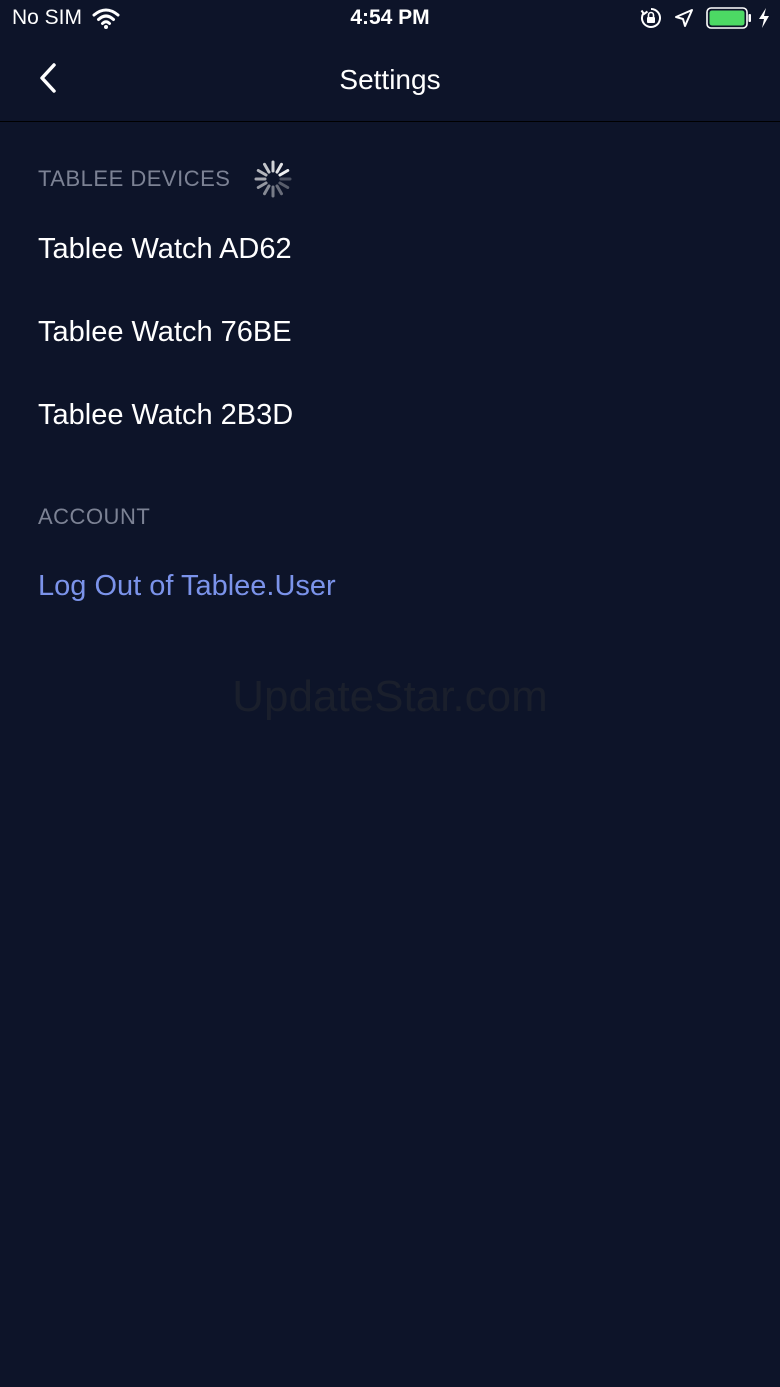 Image resolution: width=780 pixels, height=1387 pixels. I want to click on status-right, so click(705, 18).